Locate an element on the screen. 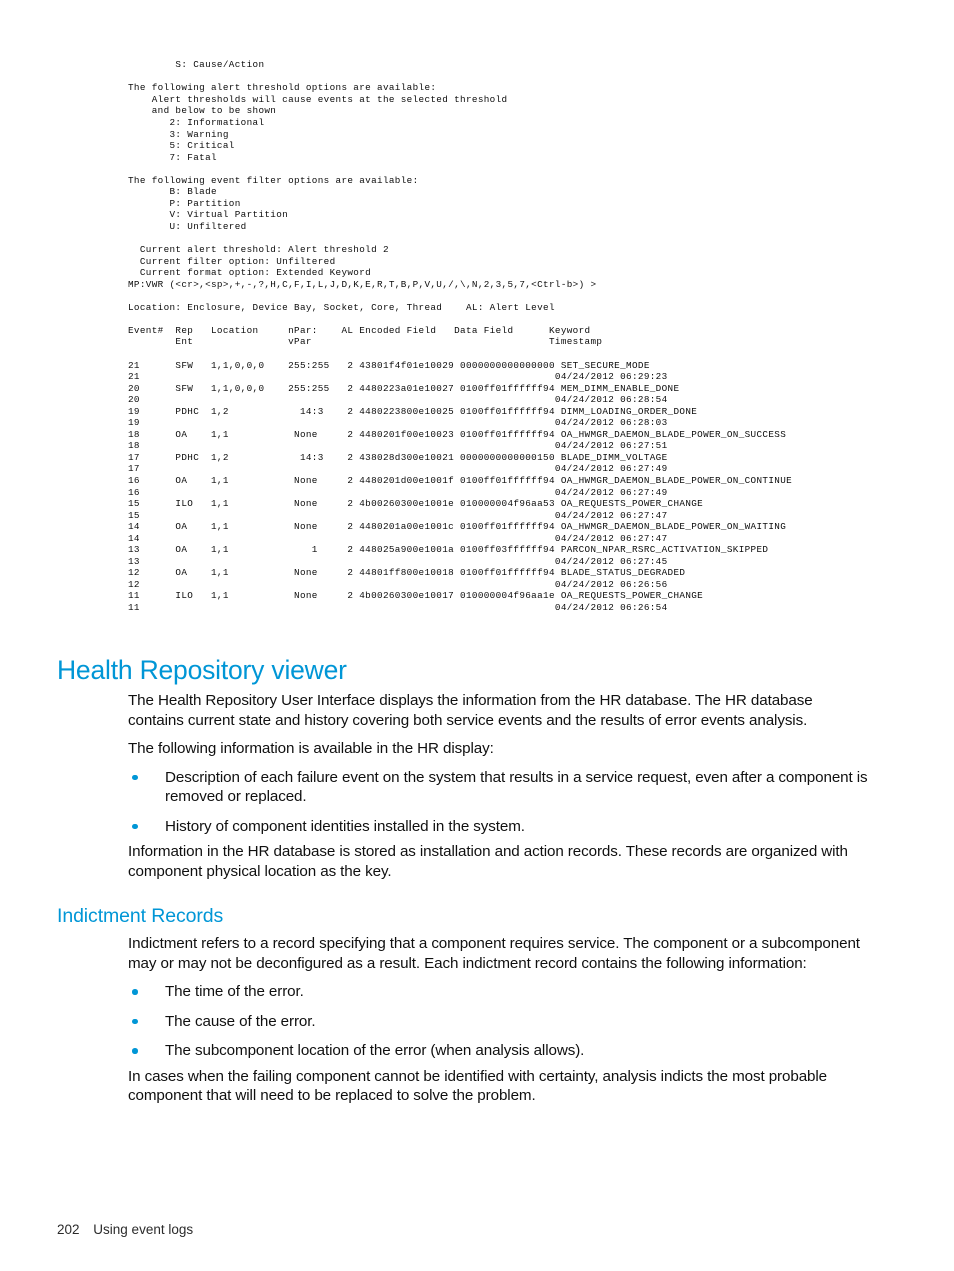  page-footer: 202 Using event logs is located at coordinates (125, 1229).